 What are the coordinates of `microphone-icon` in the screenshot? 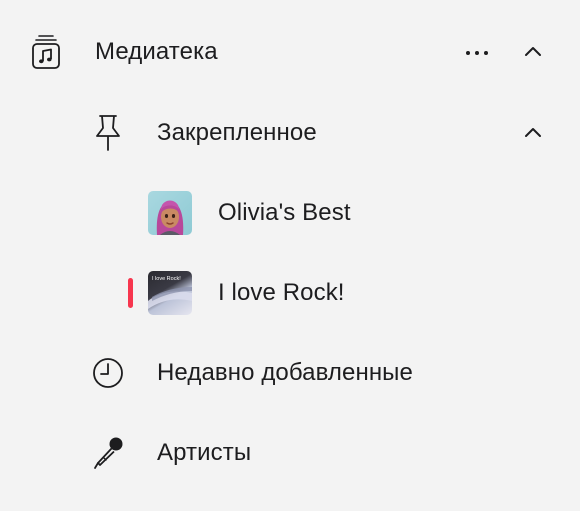 It's located at (108, 453).